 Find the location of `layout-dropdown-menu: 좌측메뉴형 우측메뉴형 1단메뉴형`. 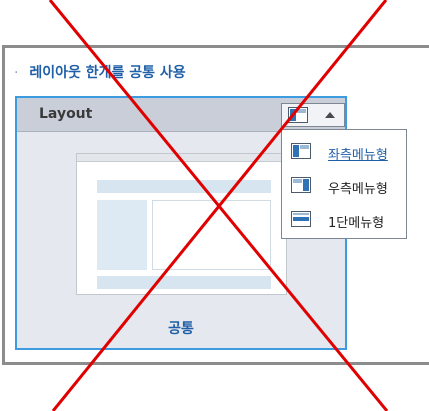

layout-dropdown-menu: 좌측메뉴형 우측메뉴형 1단메뉴형 is located at coordinates (344, 184).